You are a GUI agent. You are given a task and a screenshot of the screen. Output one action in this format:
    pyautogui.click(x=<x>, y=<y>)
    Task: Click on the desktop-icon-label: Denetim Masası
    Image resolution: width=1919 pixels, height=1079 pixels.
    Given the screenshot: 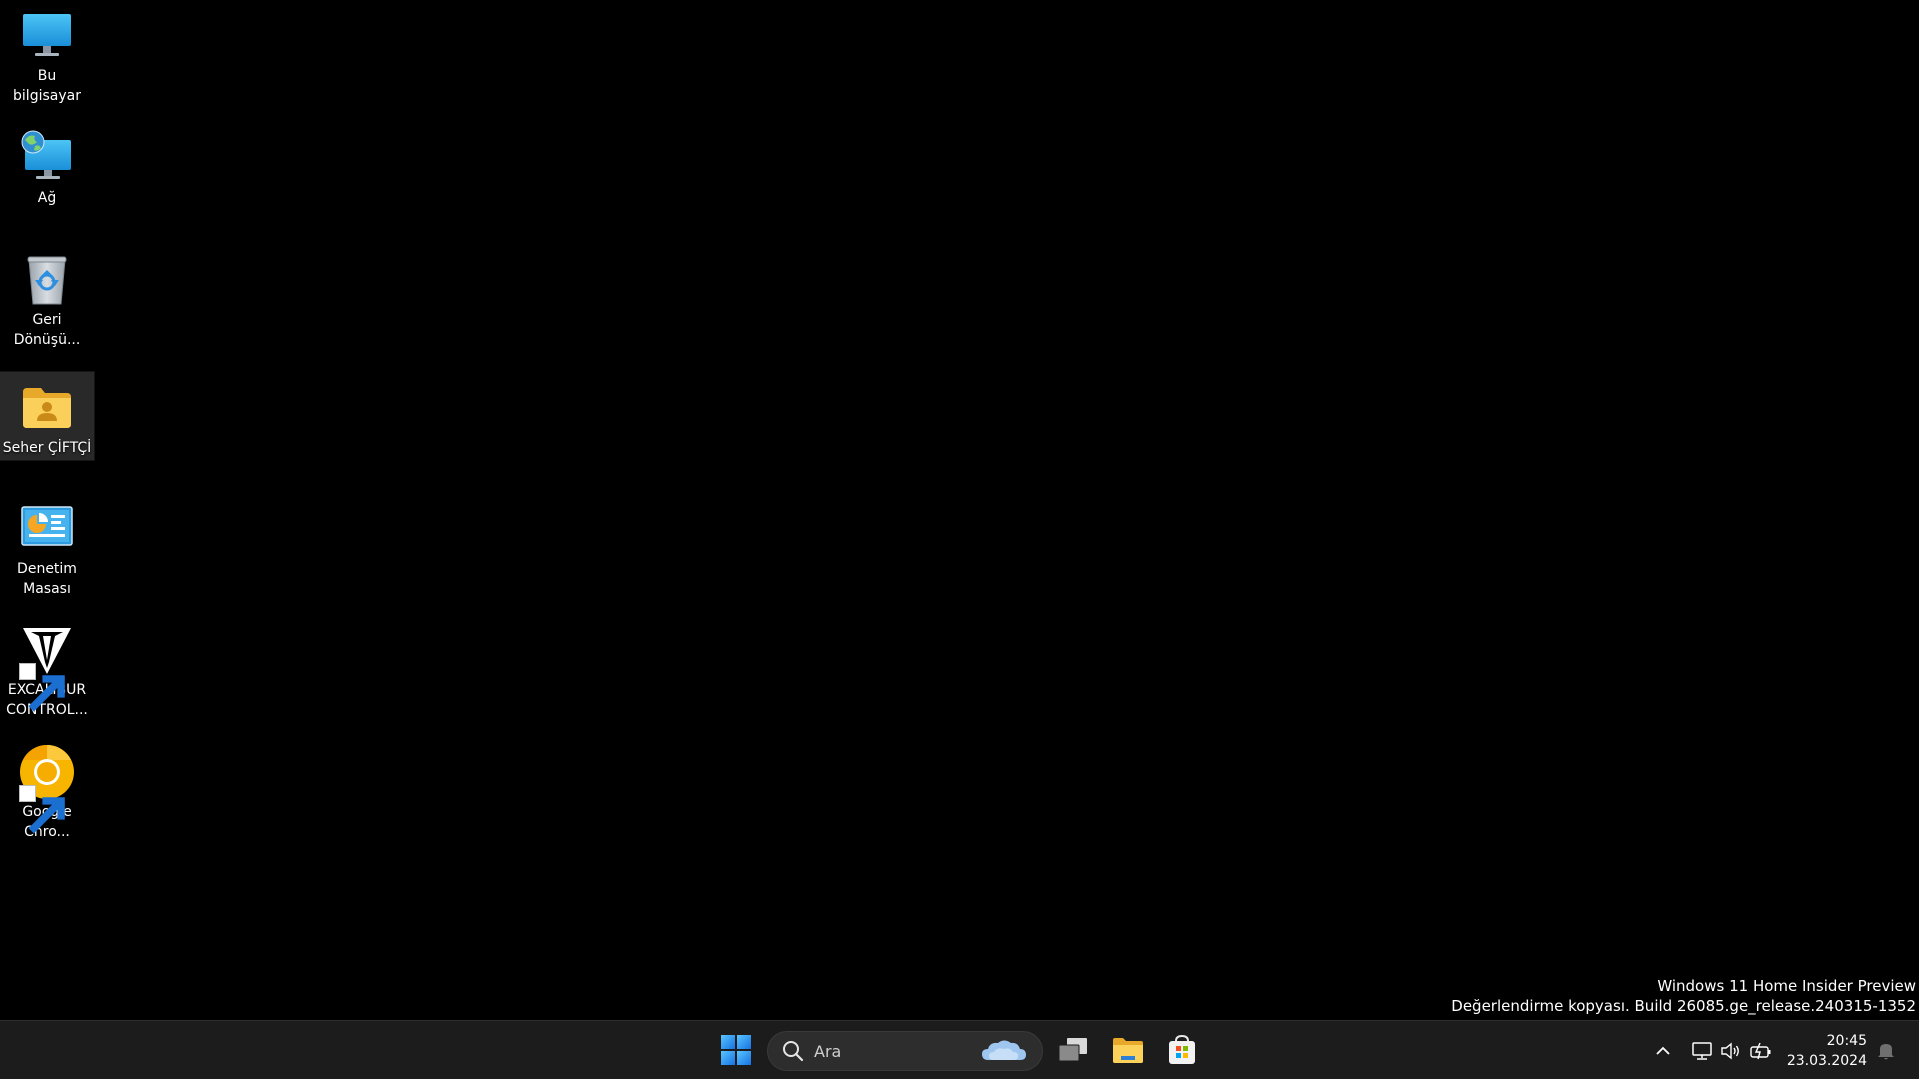 What is the action you would take?
    pyautogui.click(x=47, y=579)
    